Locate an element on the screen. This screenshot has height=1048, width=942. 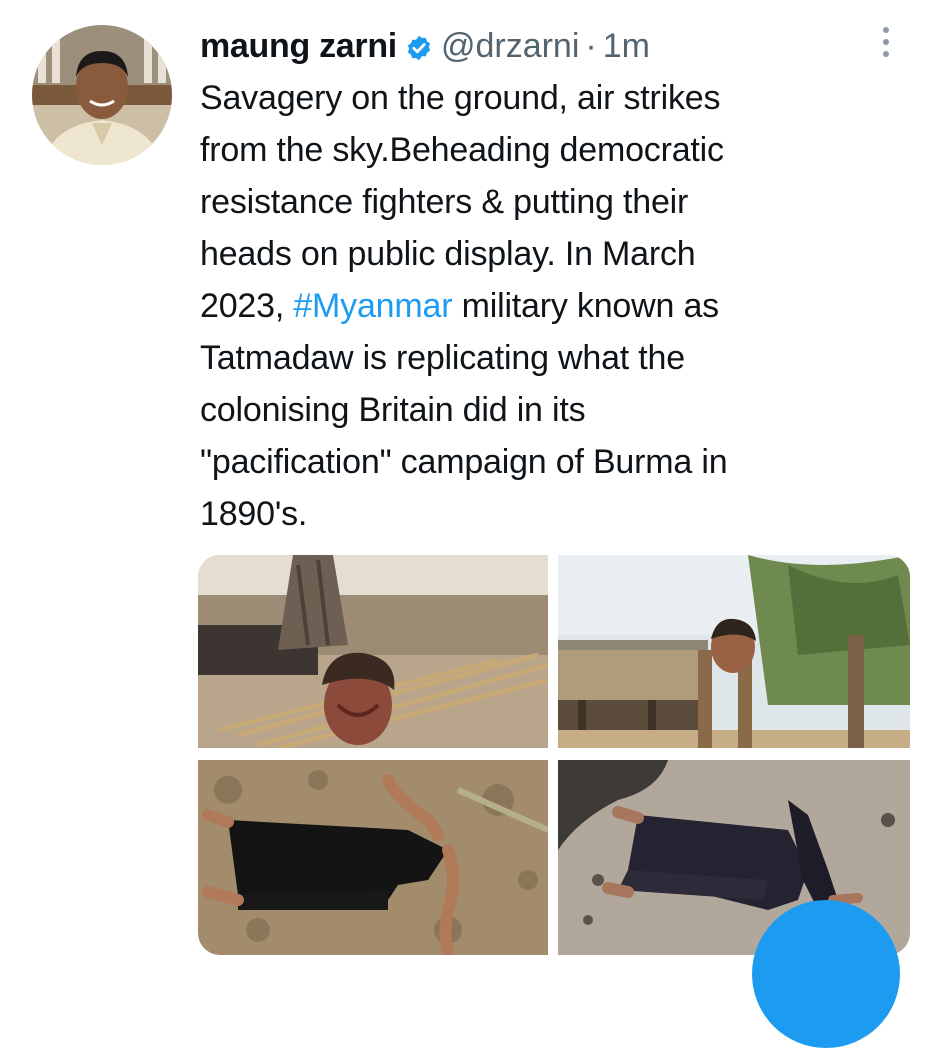
compose-fab is located at coordinates (826, 974).